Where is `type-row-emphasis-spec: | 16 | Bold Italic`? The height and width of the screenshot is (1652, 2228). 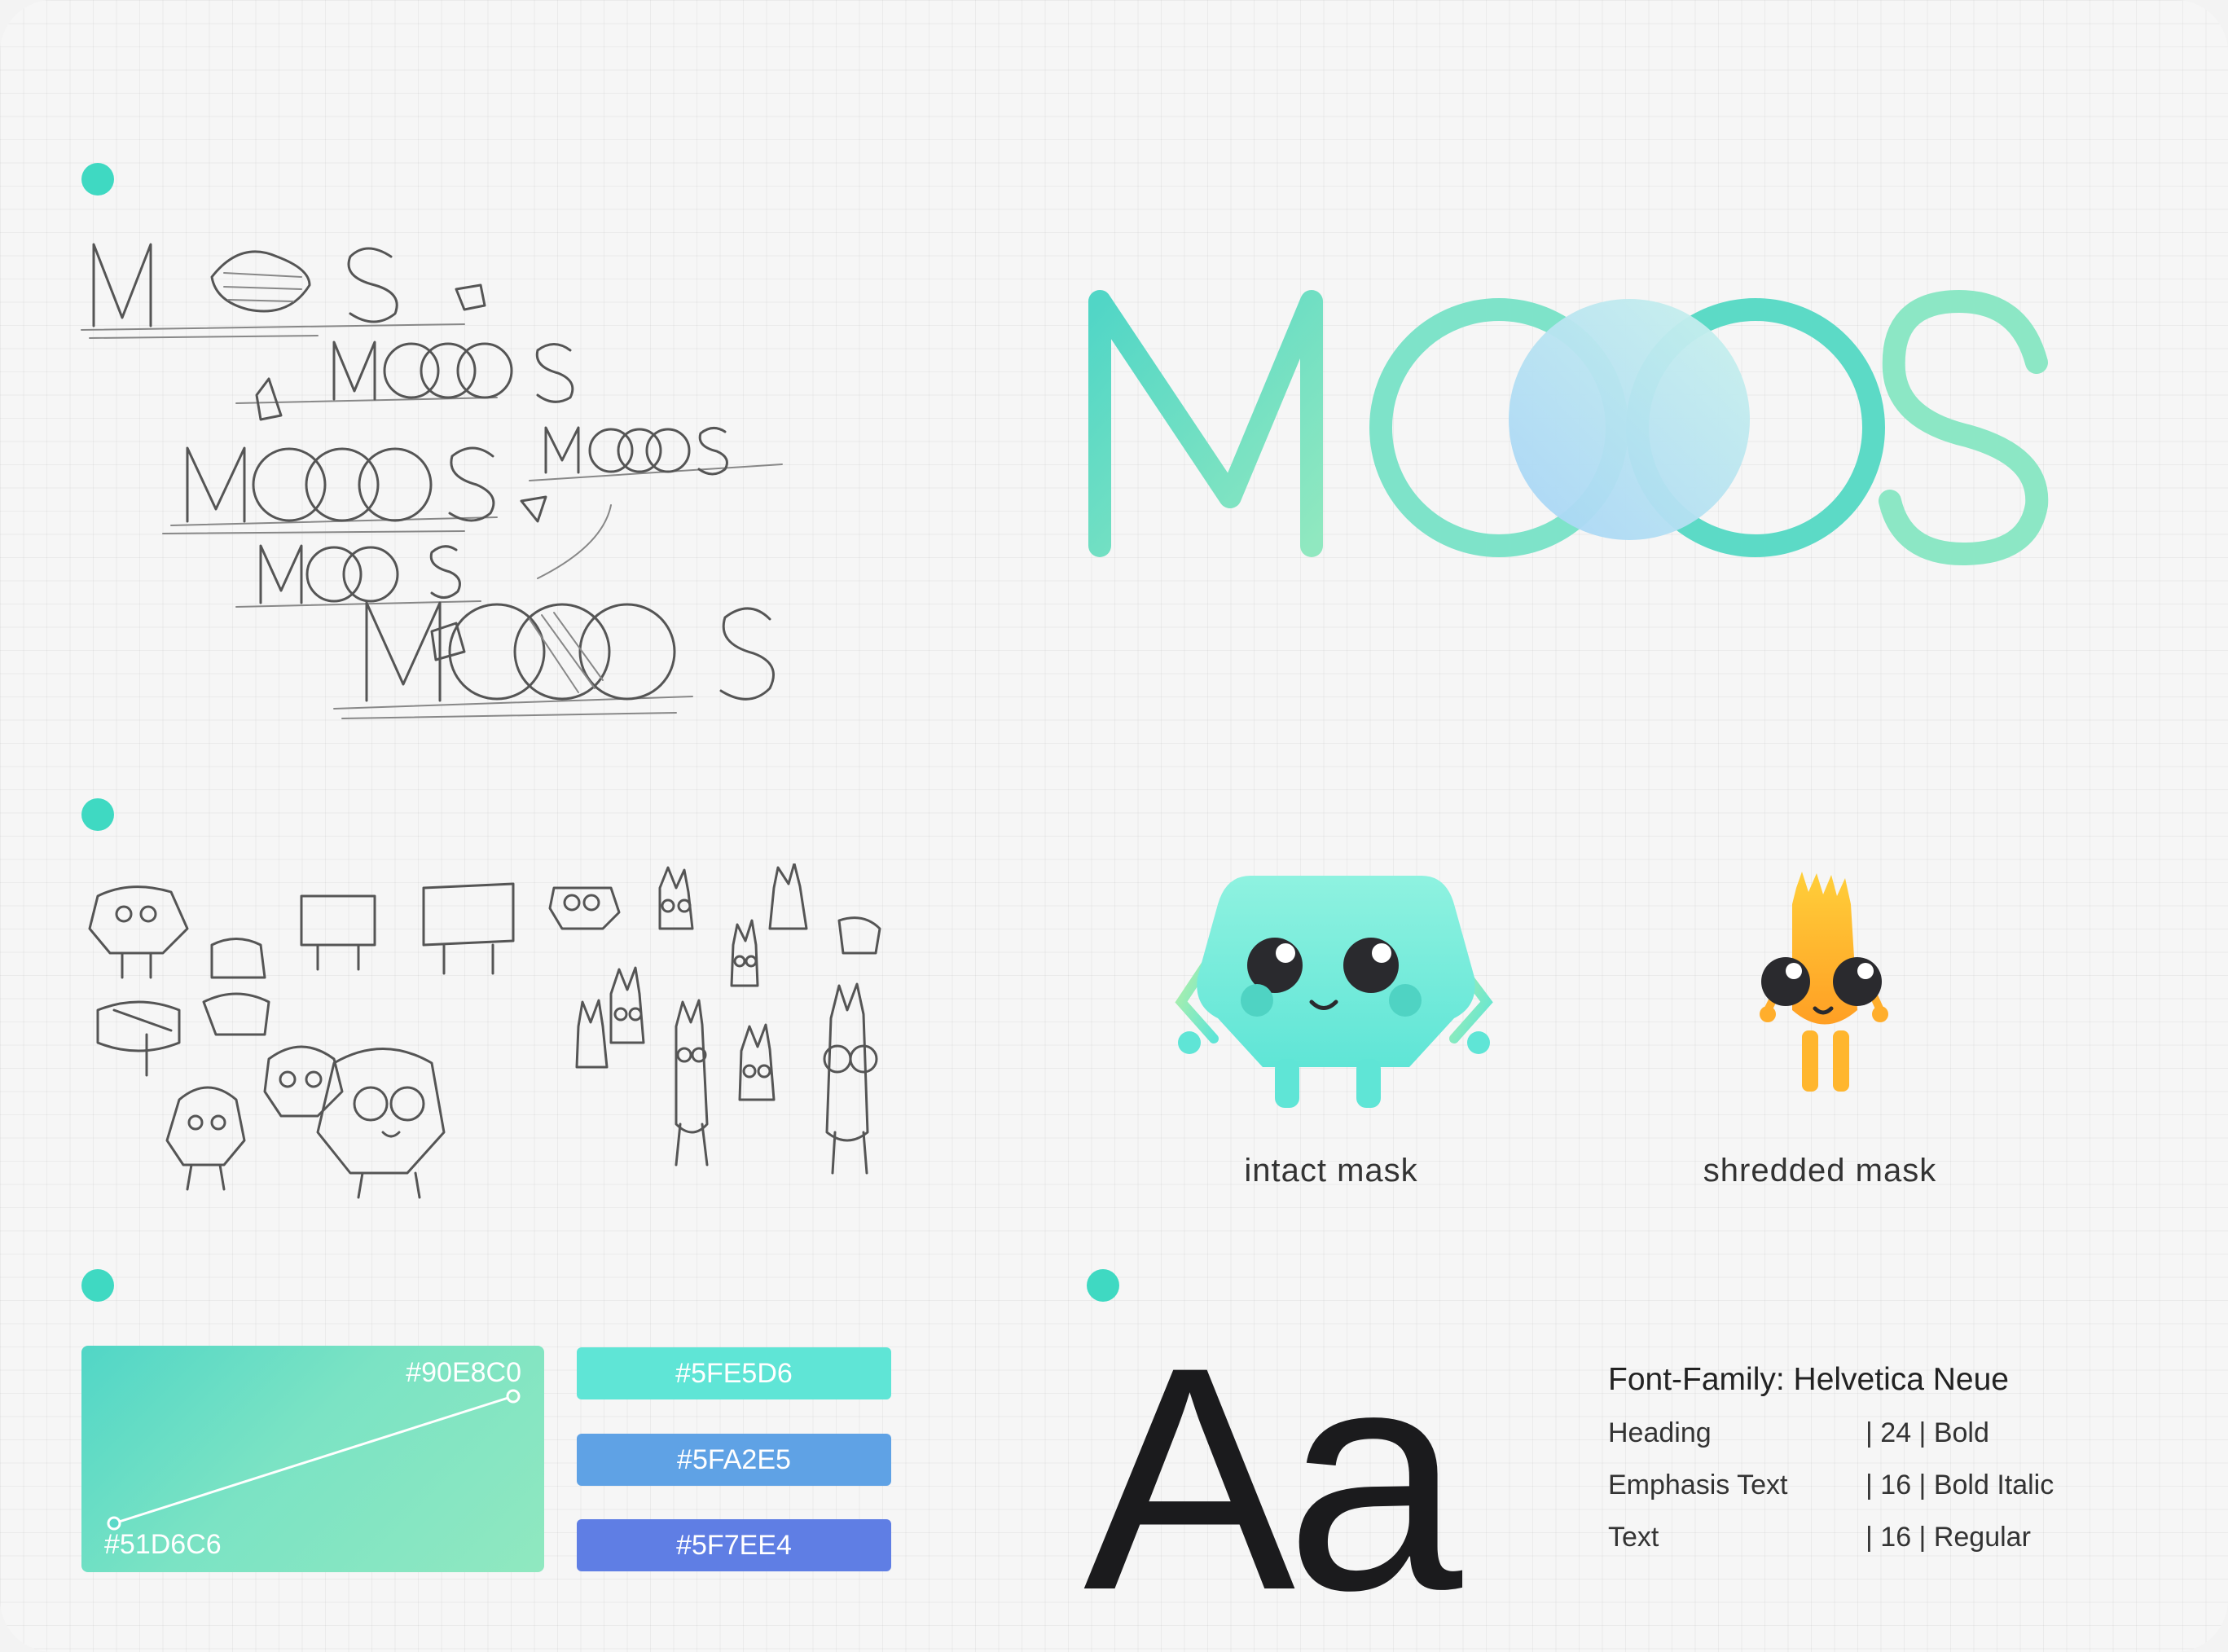 type-row-emphasis-spec: | 16 | Bold Italic is located at coordinates (1960, 1485).